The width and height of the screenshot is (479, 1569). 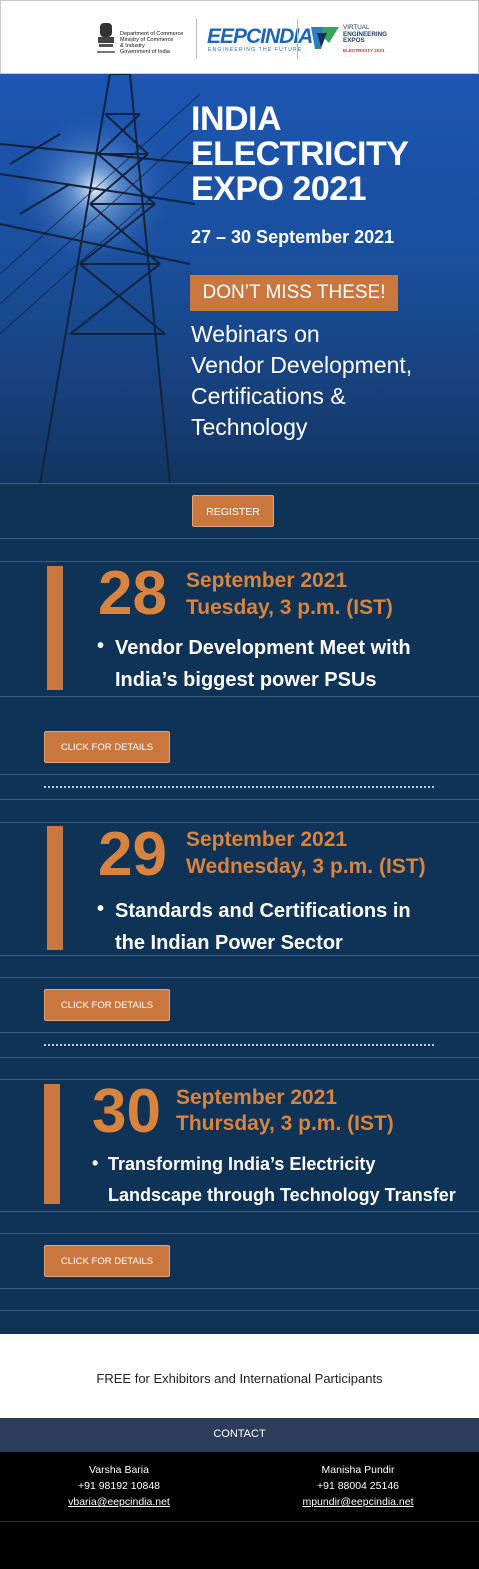 I want to click on transmission-tower-image, so click(x=100, y=279).